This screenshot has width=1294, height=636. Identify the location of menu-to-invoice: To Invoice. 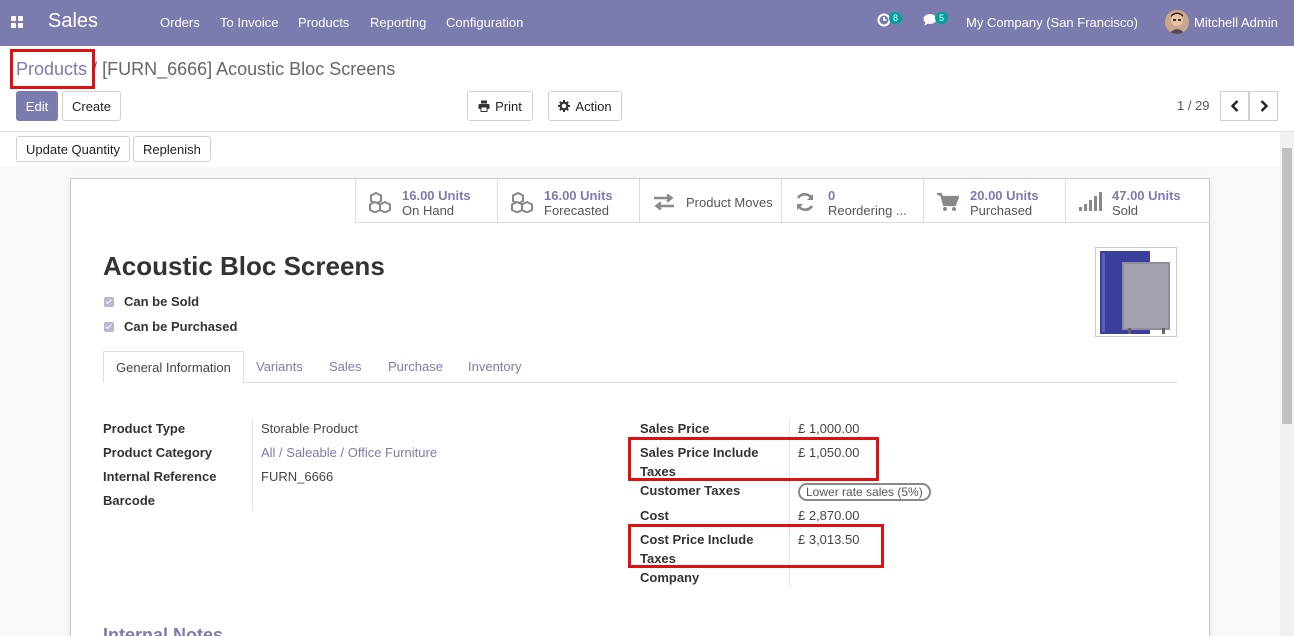
(249, 22).